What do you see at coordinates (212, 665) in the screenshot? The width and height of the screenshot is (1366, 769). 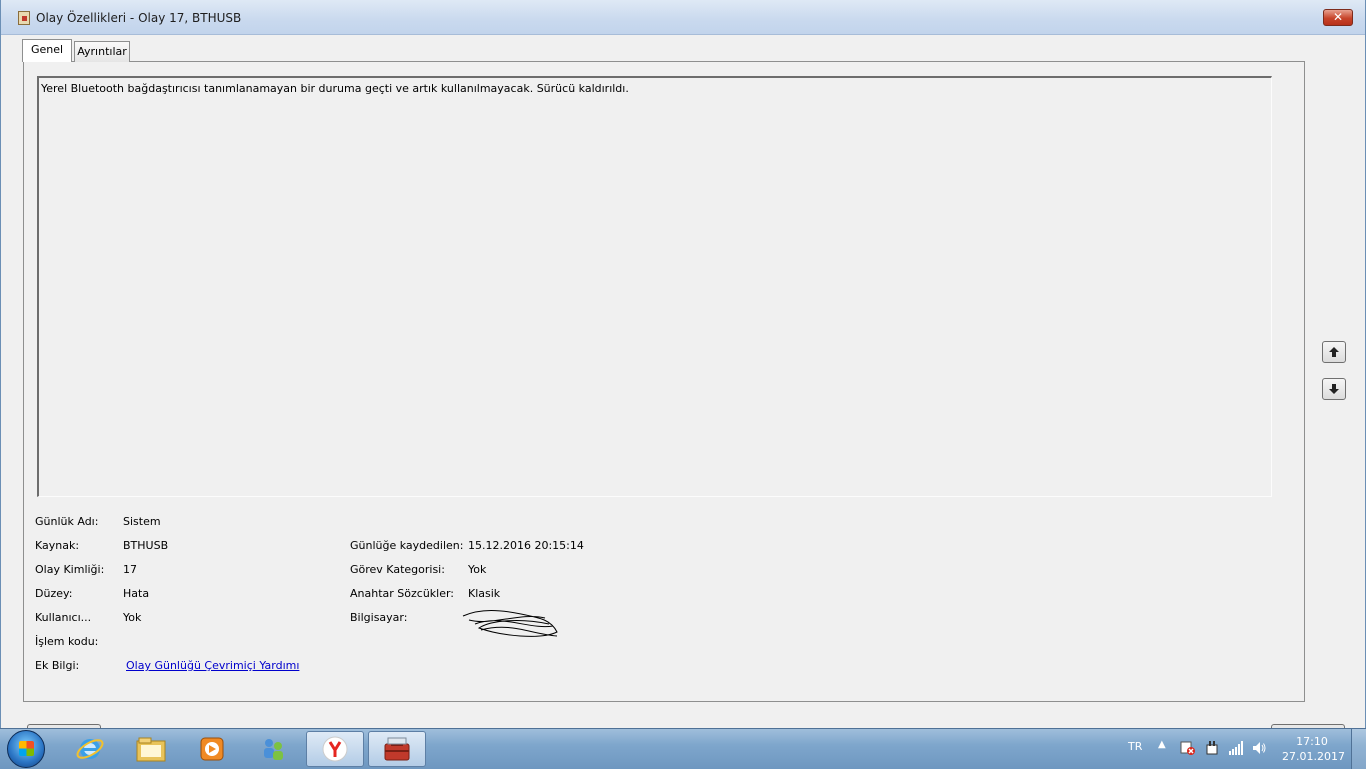 I see `online-help-link: Olay Günlüğü Çevrimiçi Yardımı` at bounding box center [212, 665].